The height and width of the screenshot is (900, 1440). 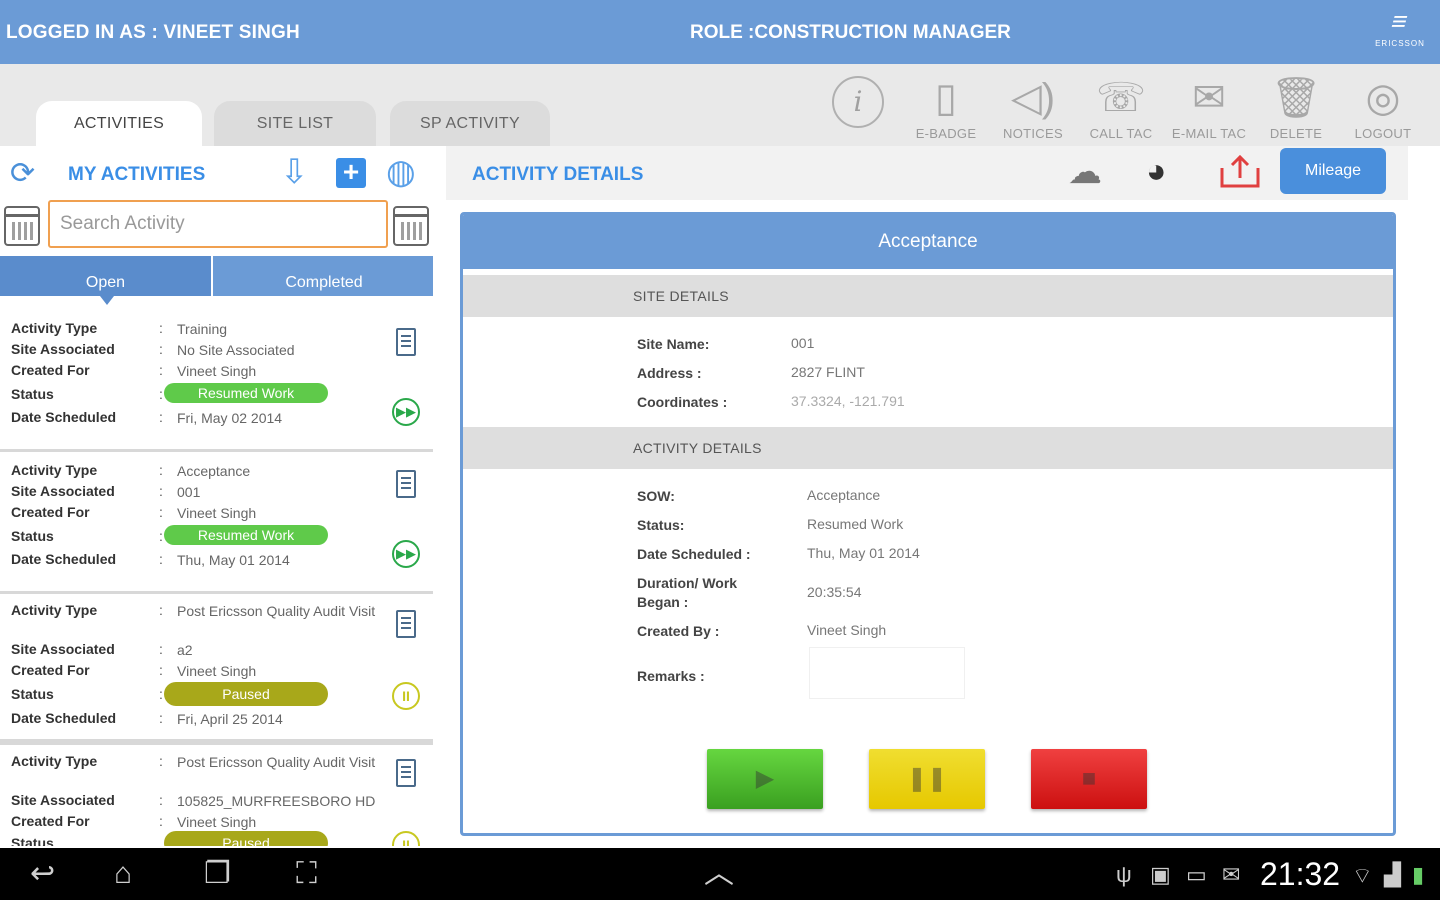 What do you see at coordinates (661, 525) in the screenshot?
I see `status-label: Status:` at bounding box center [661, 525].